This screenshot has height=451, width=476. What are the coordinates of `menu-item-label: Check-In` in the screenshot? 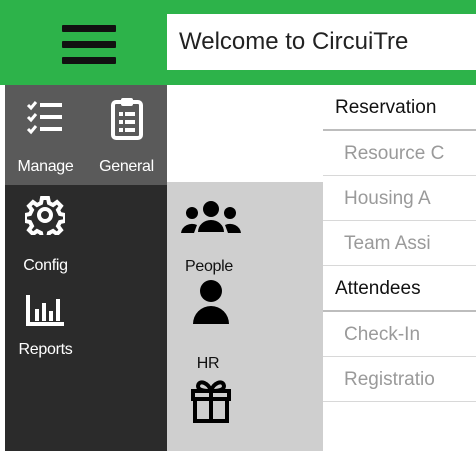 It's located at (382, 334).